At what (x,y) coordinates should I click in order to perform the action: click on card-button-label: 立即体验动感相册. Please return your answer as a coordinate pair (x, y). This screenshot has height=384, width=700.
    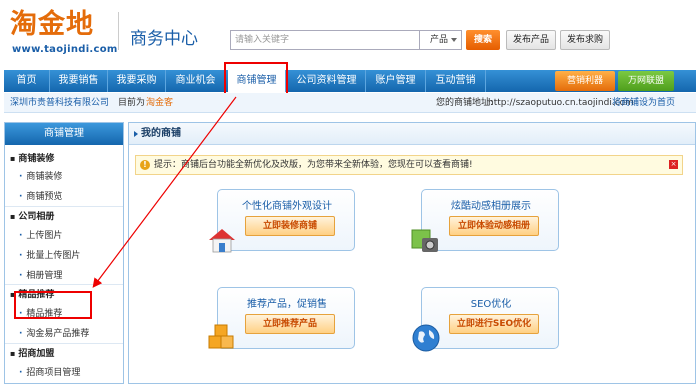
    Looking at the image, I should click on (493, 226).